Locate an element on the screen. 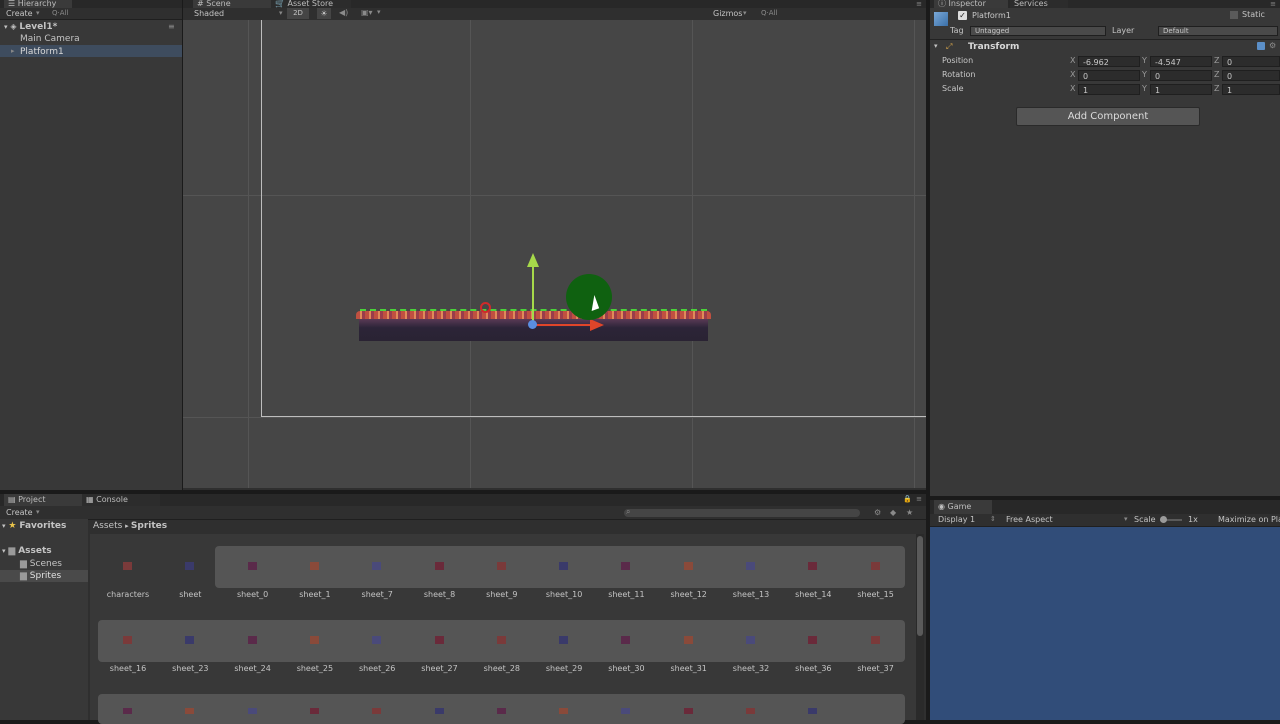 This screenshot has height=724, width=1280. scale-slider-thumb is located at coordinates (1163, 519).